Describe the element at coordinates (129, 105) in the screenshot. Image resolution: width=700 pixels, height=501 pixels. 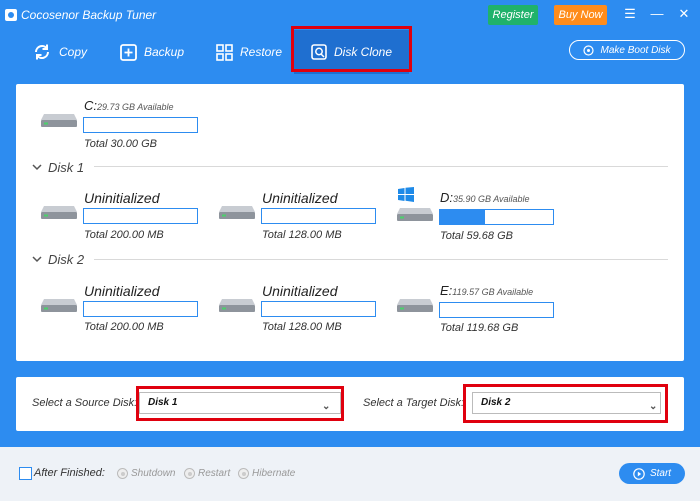
I see `partition-name: C:29.73 GB Available` at that location.